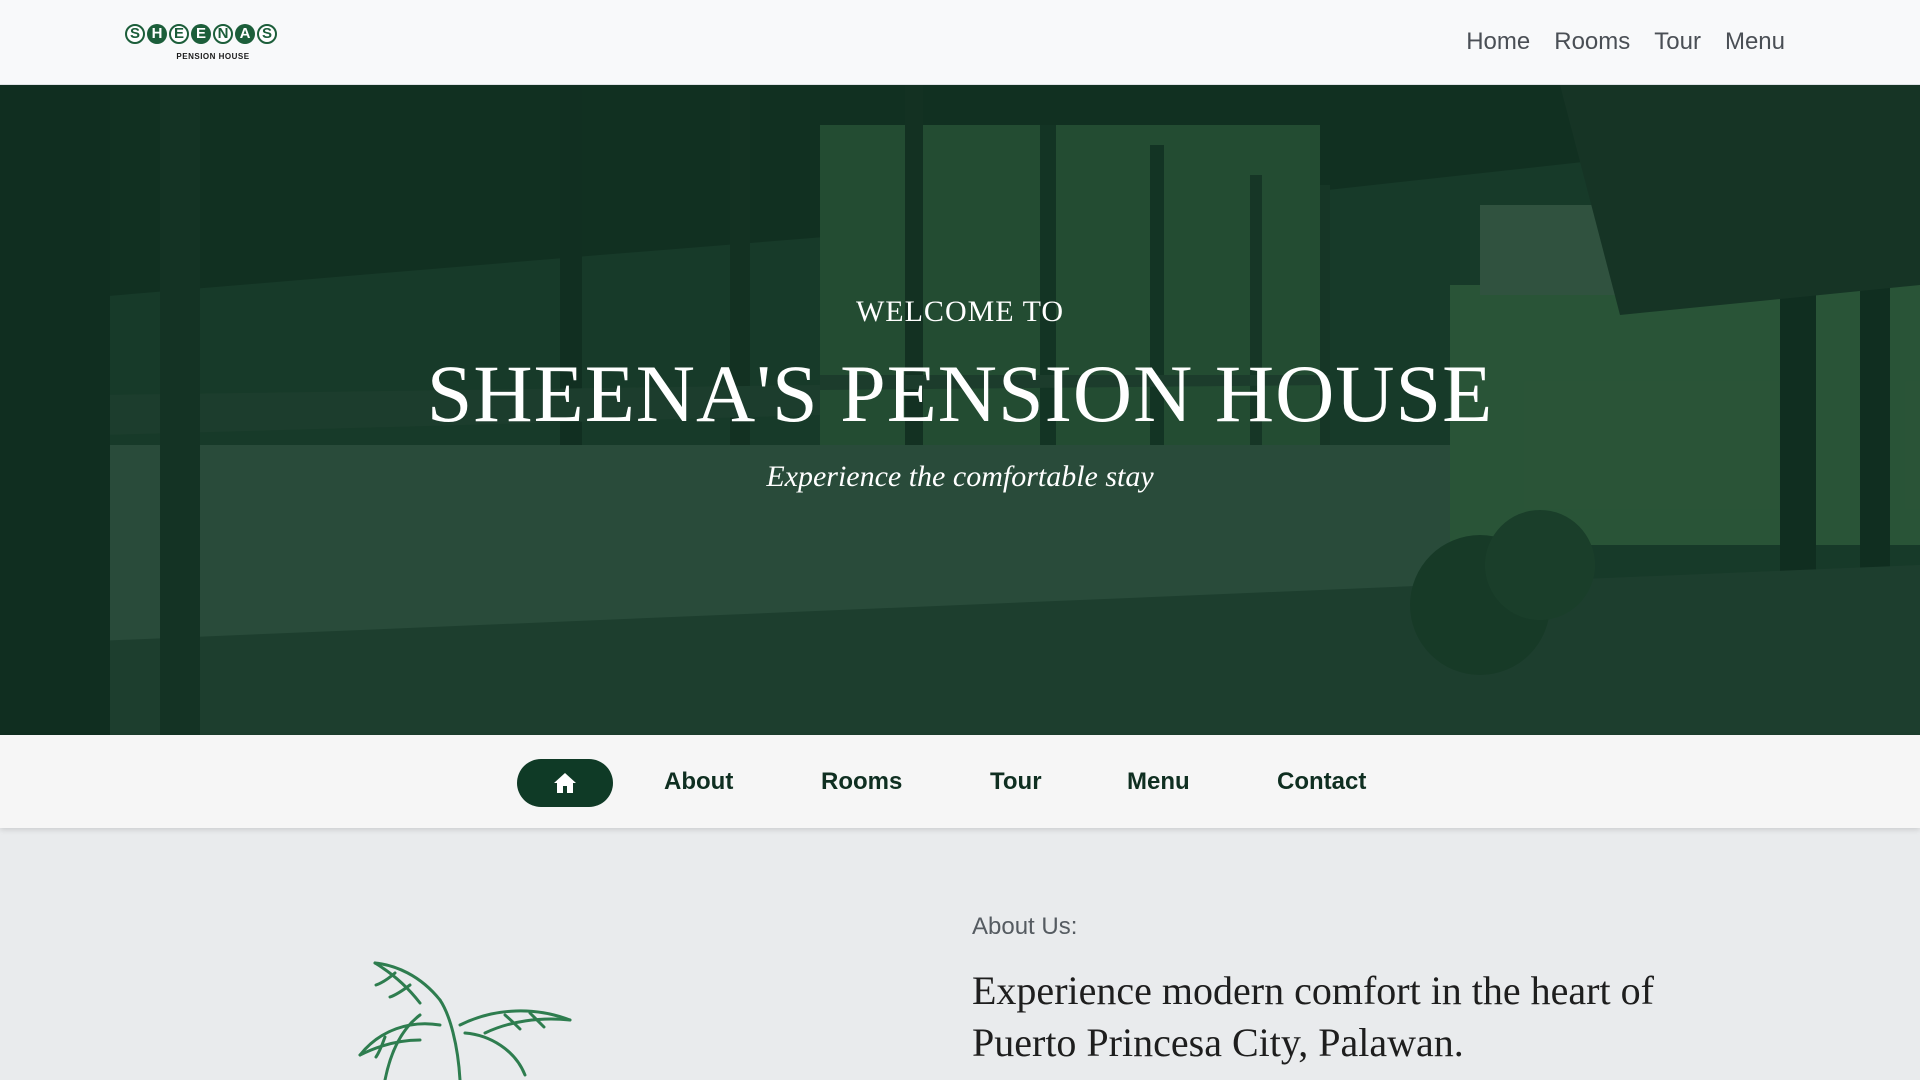  I want to click on section-nav: About Rooms Tour Menu Contact, so click(960, 781).